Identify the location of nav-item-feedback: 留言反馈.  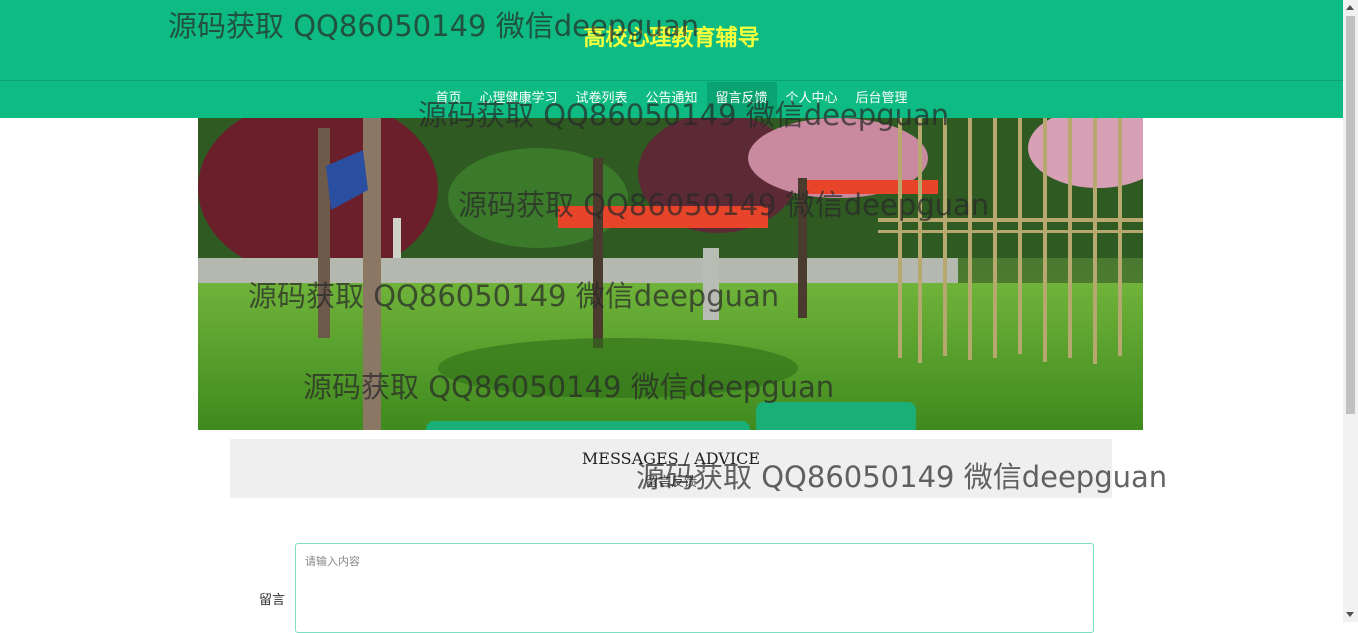
(741, 100).